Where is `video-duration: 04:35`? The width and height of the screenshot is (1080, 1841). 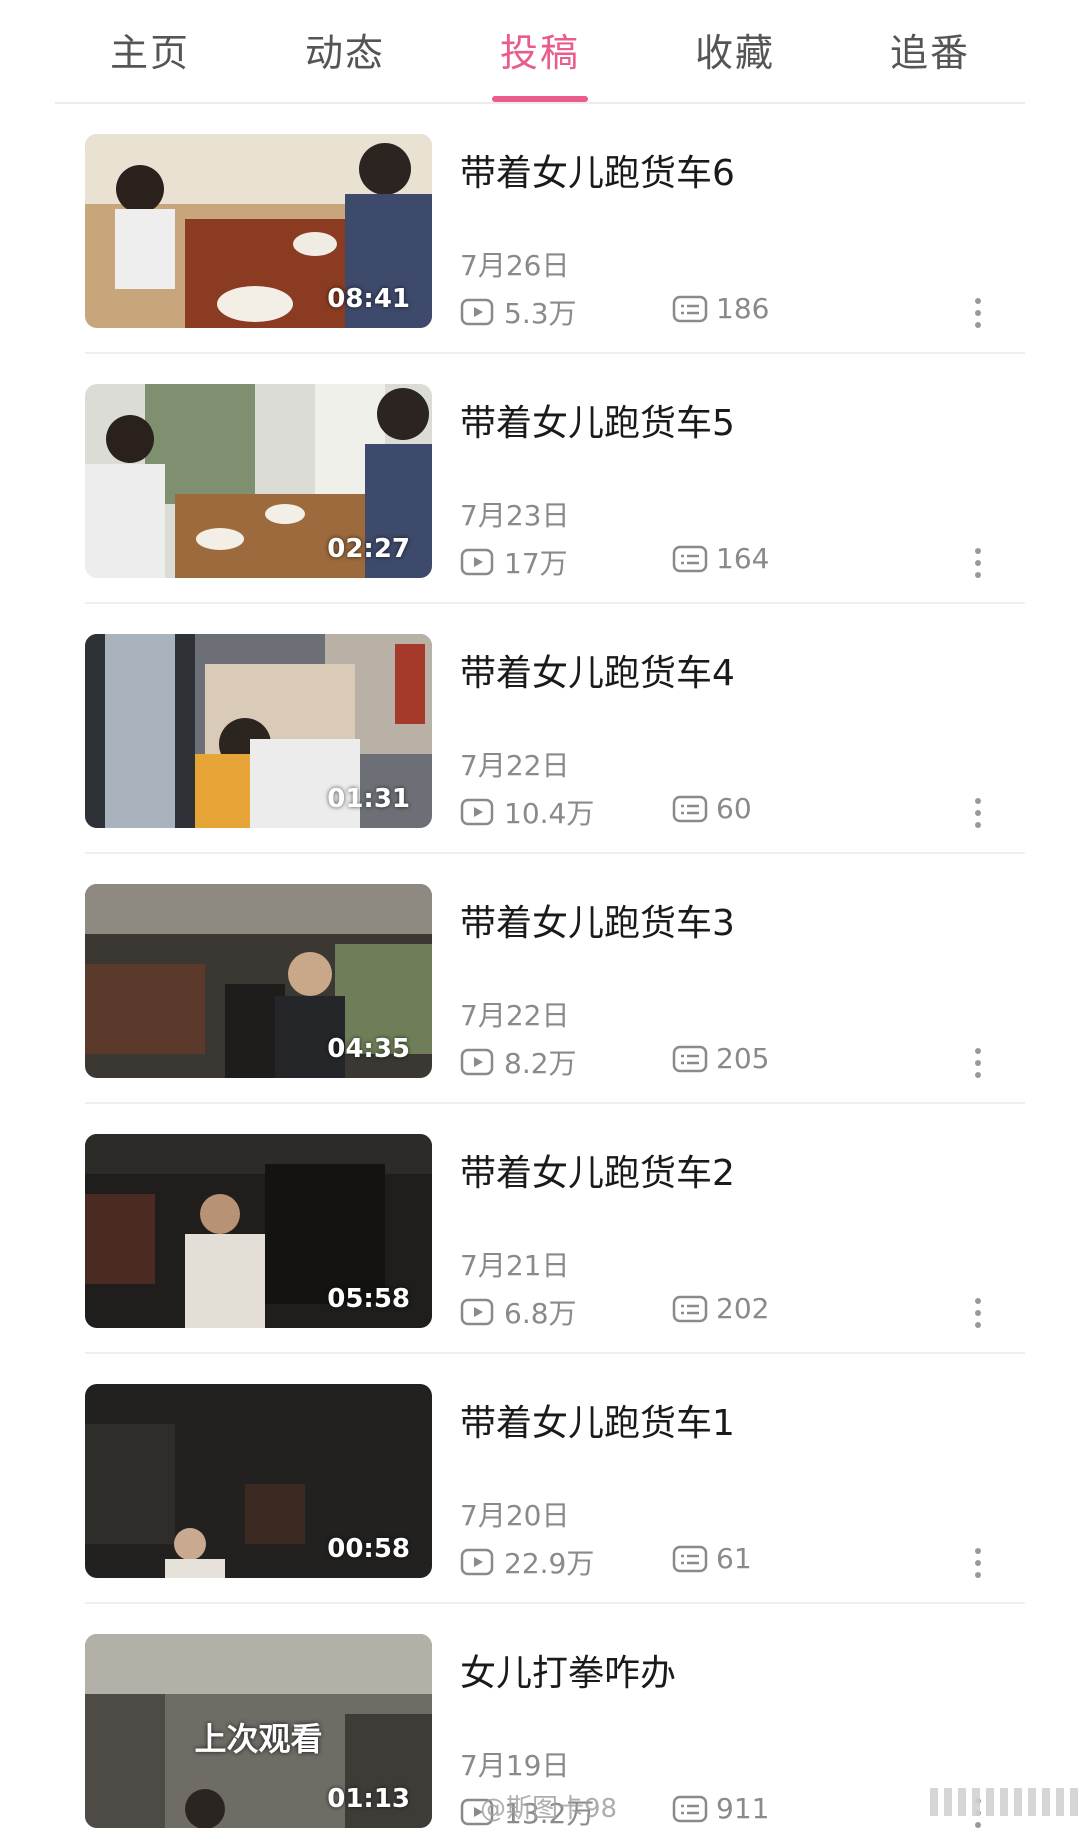
video-duration: 04:35 is located at coordinates (368, 1049).